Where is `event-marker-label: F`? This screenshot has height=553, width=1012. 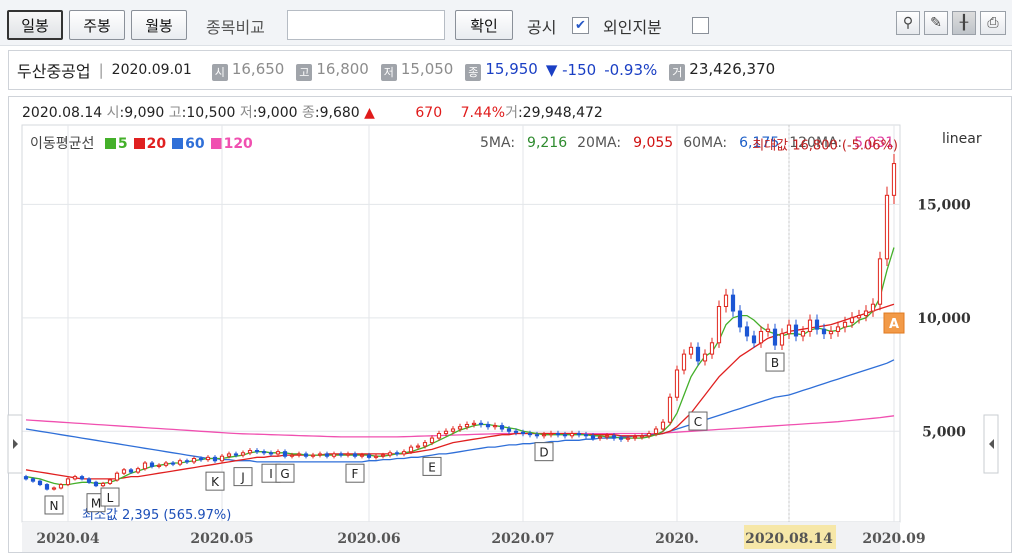 event-marker-label: F is located at coordinates (355, 474).